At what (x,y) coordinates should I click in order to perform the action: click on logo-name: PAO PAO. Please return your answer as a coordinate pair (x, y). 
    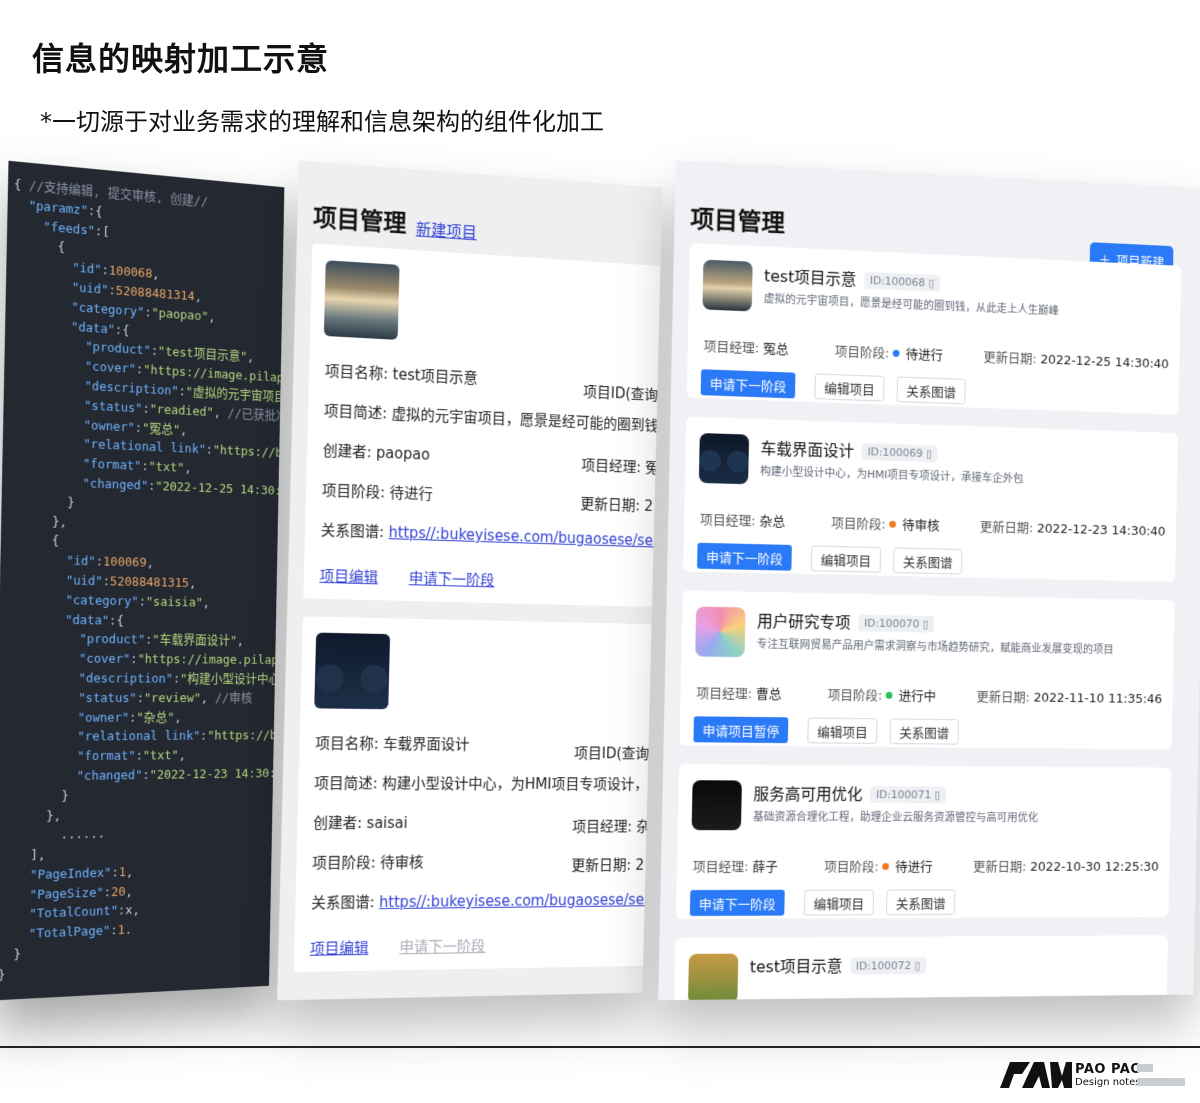
    Looking at the image, I should click on (1108, 1069).